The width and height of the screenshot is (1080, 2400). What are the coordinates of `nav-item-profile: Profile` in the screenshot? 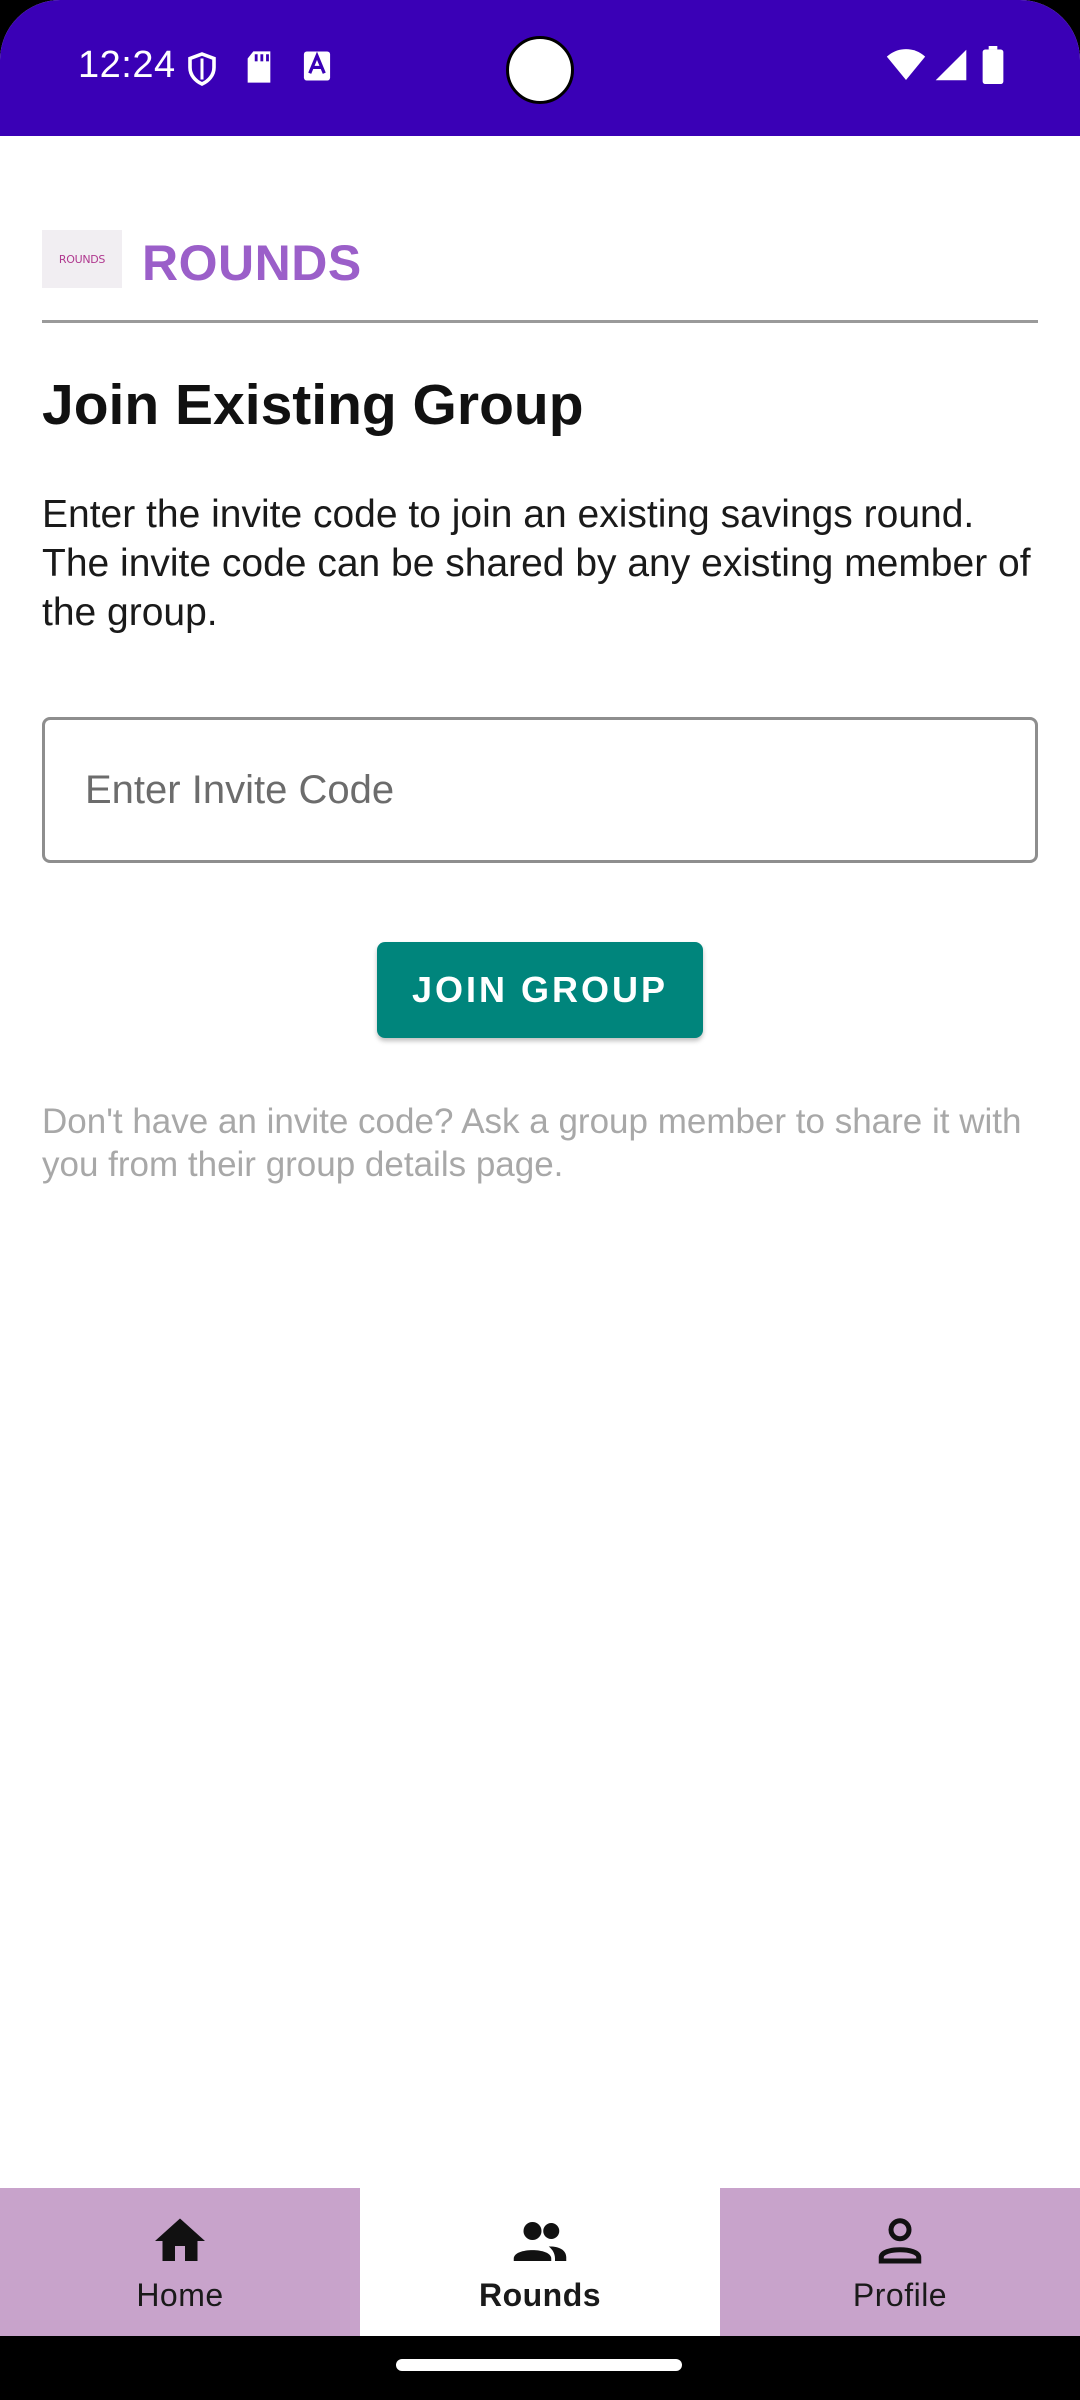 It's located at (900, 2262).